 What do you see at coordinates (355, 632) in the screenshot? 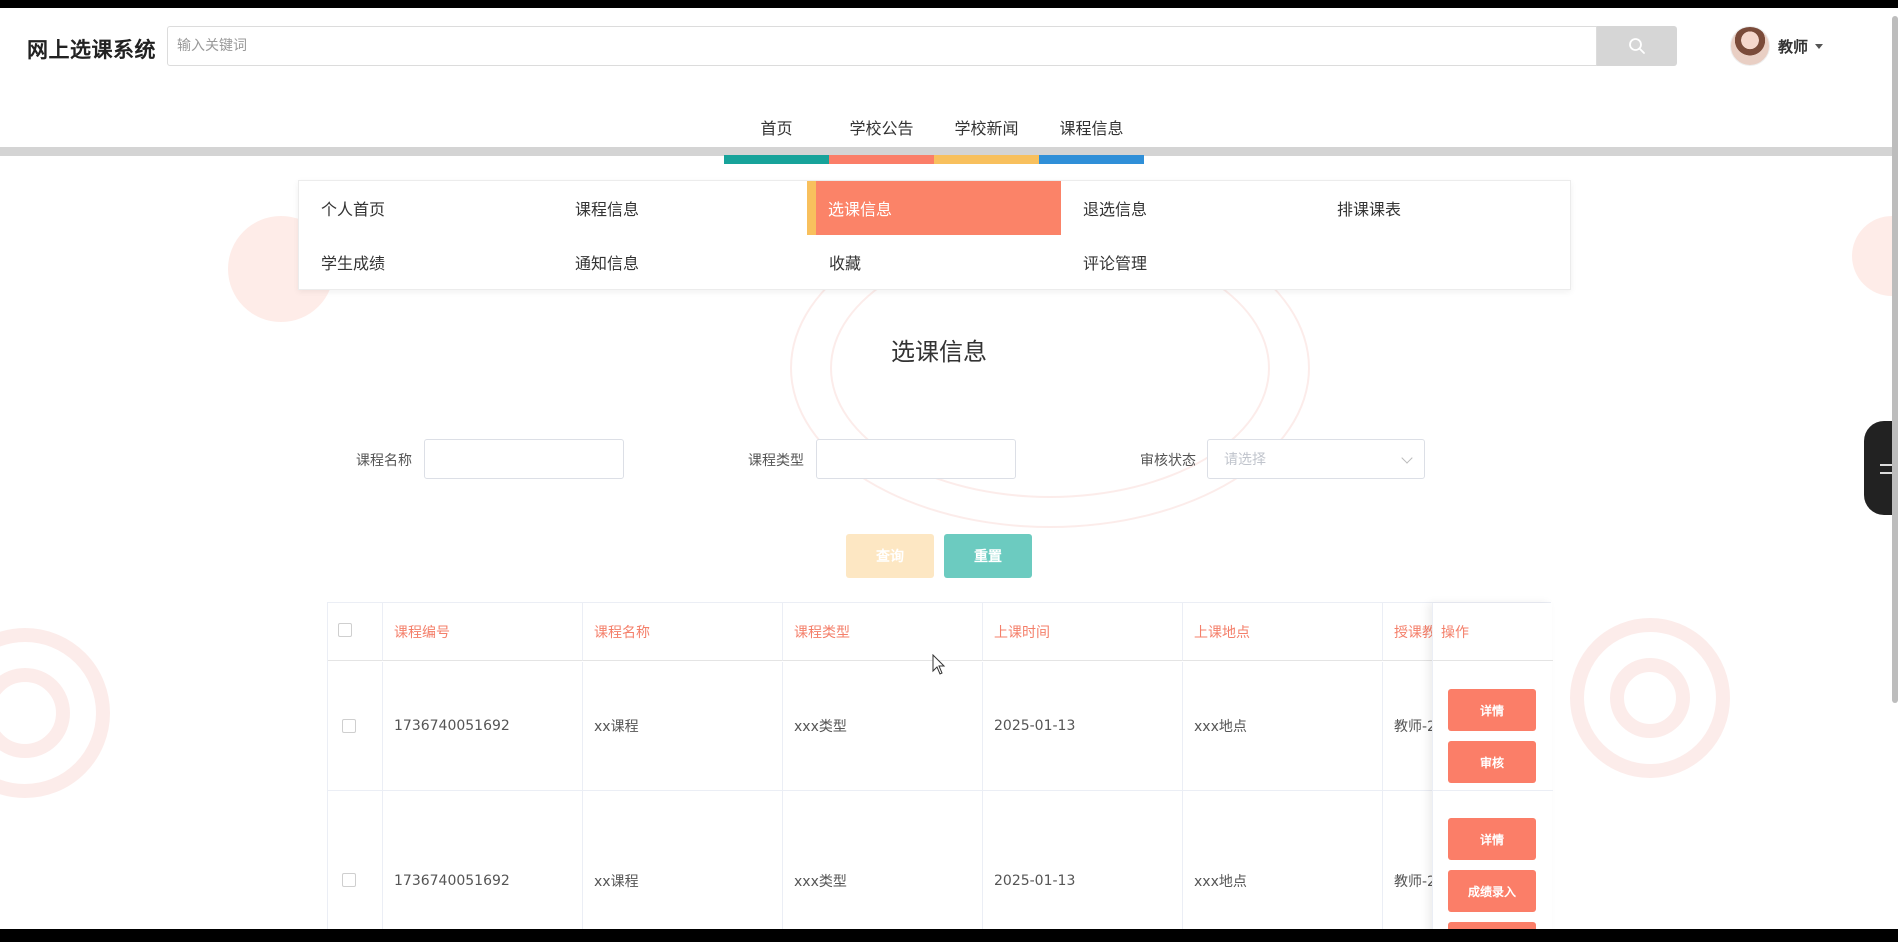
I see `select-all-cell` at bounding box center [355, 632].